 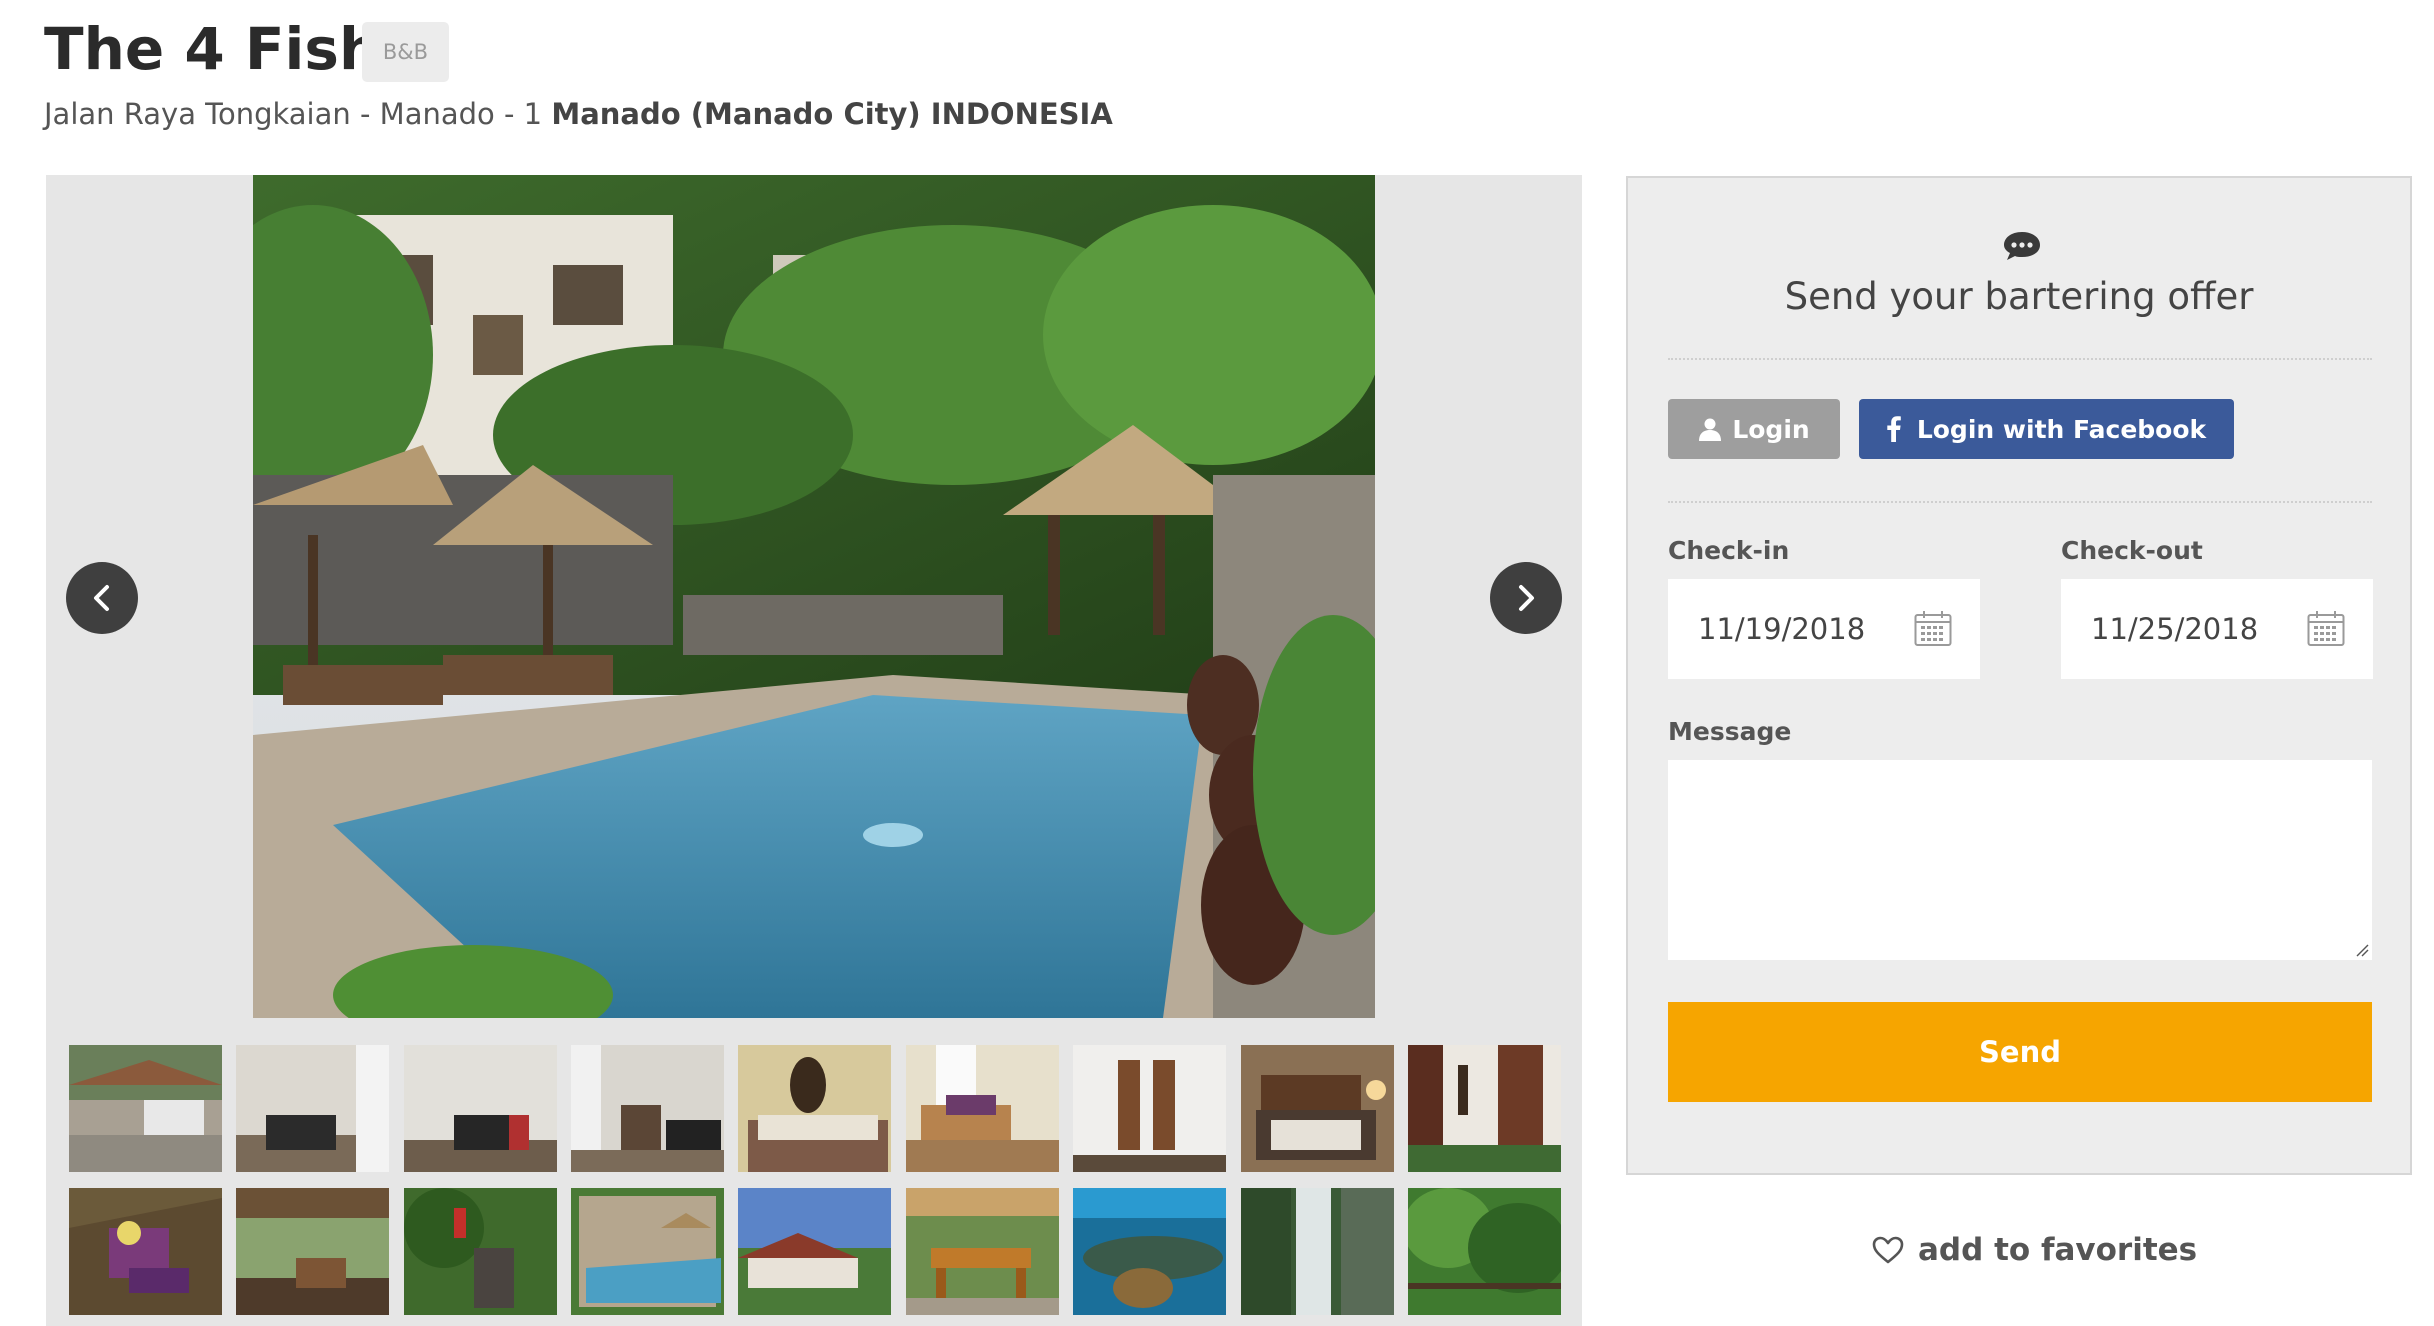 I want to click on add-to-favorites-link: add to favorites, so click(x=2034, y=1250).